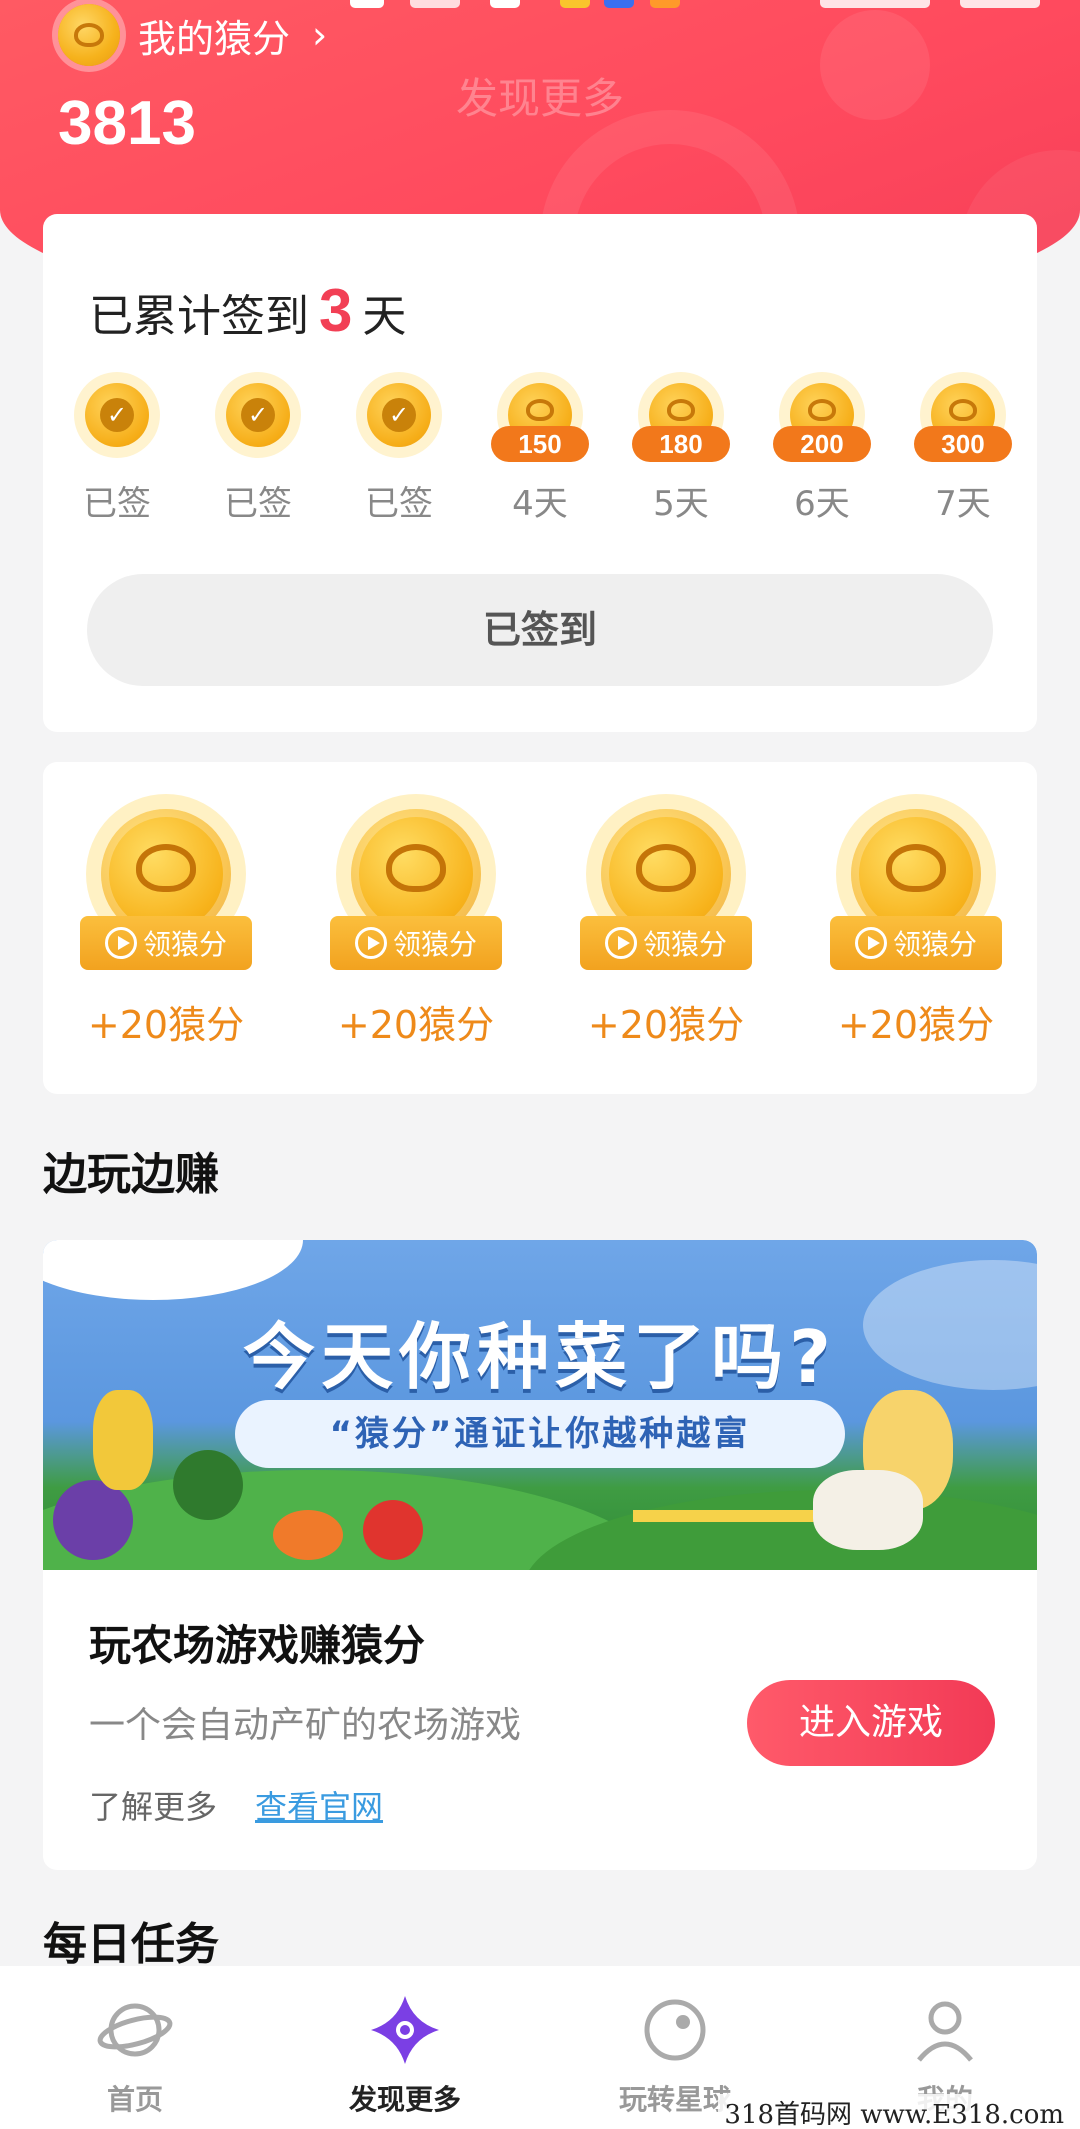 The height and width of the screenshot is (2129, 1080). What do you see at coordinates (393, 1530) in the screenshot?
I see `tomato-illustration` at bounding box center [393, 1530].